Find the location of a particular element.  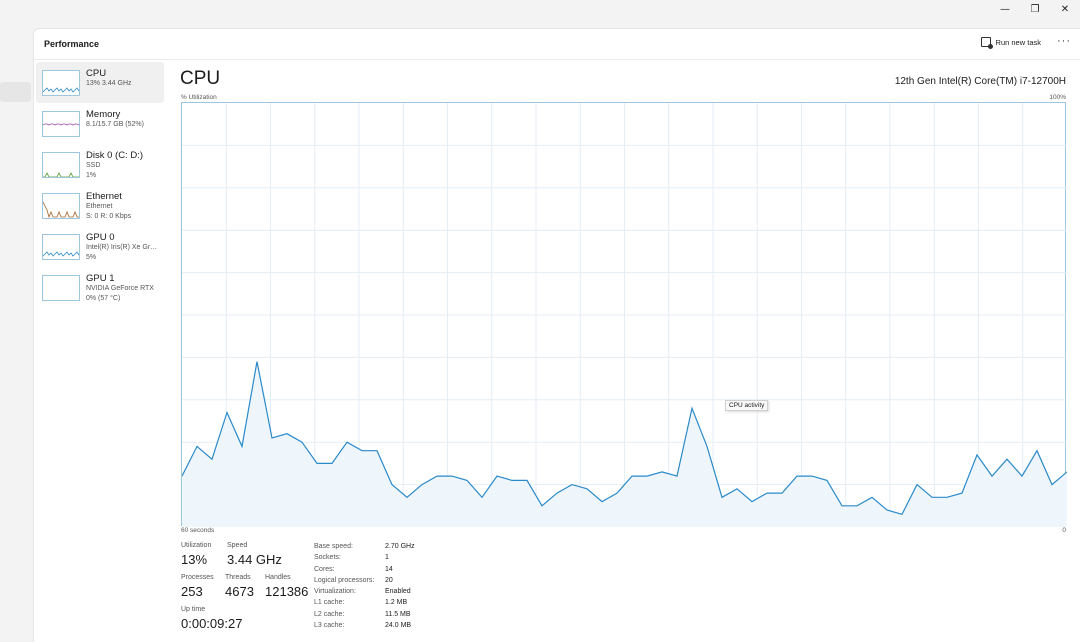

resource-detail: Intel(R) Iris(R) Xe Graphics is located at coordinates (122, 247).